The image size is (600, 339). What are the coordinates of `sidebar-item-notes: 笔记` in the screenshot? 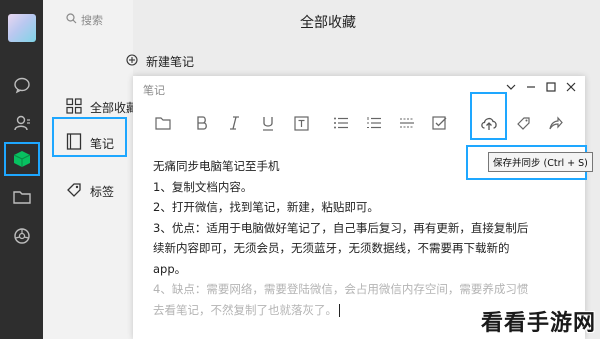 It's located at (90, 143).